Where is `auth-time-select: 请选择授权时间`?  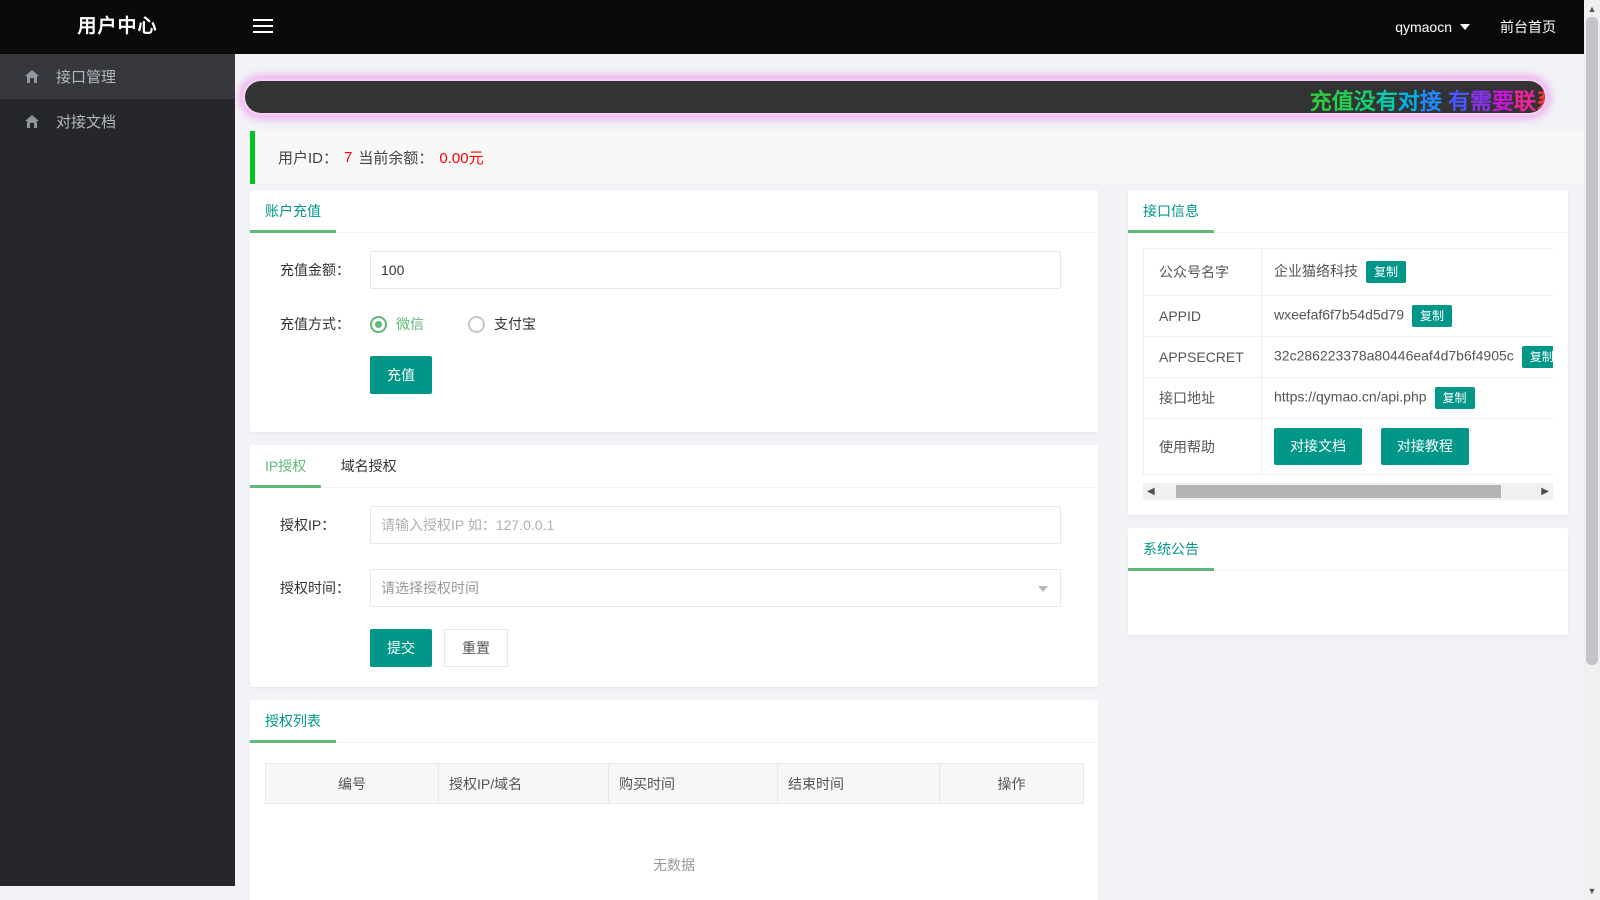 auth-time-select: 请选择授权时间 is located at coordinates (715, 588).